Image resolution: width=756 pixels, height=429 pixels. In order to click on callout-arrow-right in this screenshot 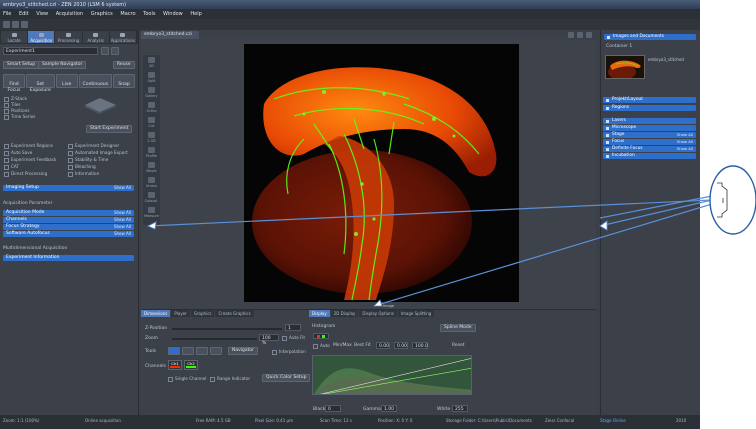, I will do `click(603, 225)`.